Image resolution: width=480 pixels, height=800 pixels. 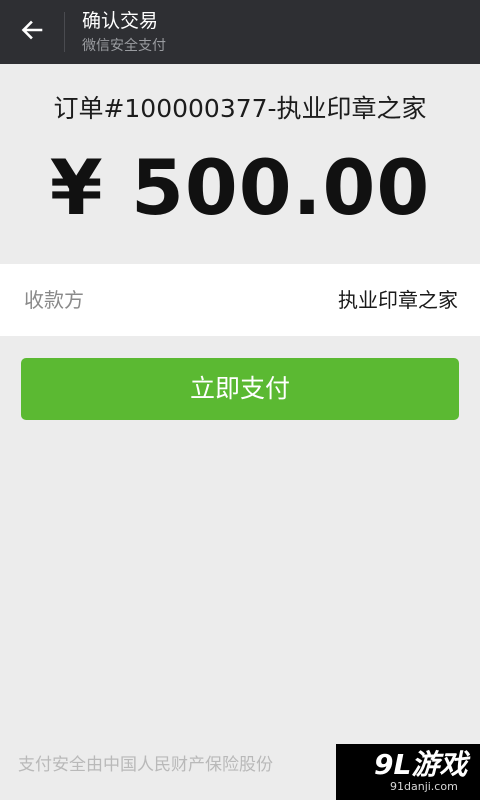 I want to click on pay-now-button: 立即支付, so click(x=240, y=389).